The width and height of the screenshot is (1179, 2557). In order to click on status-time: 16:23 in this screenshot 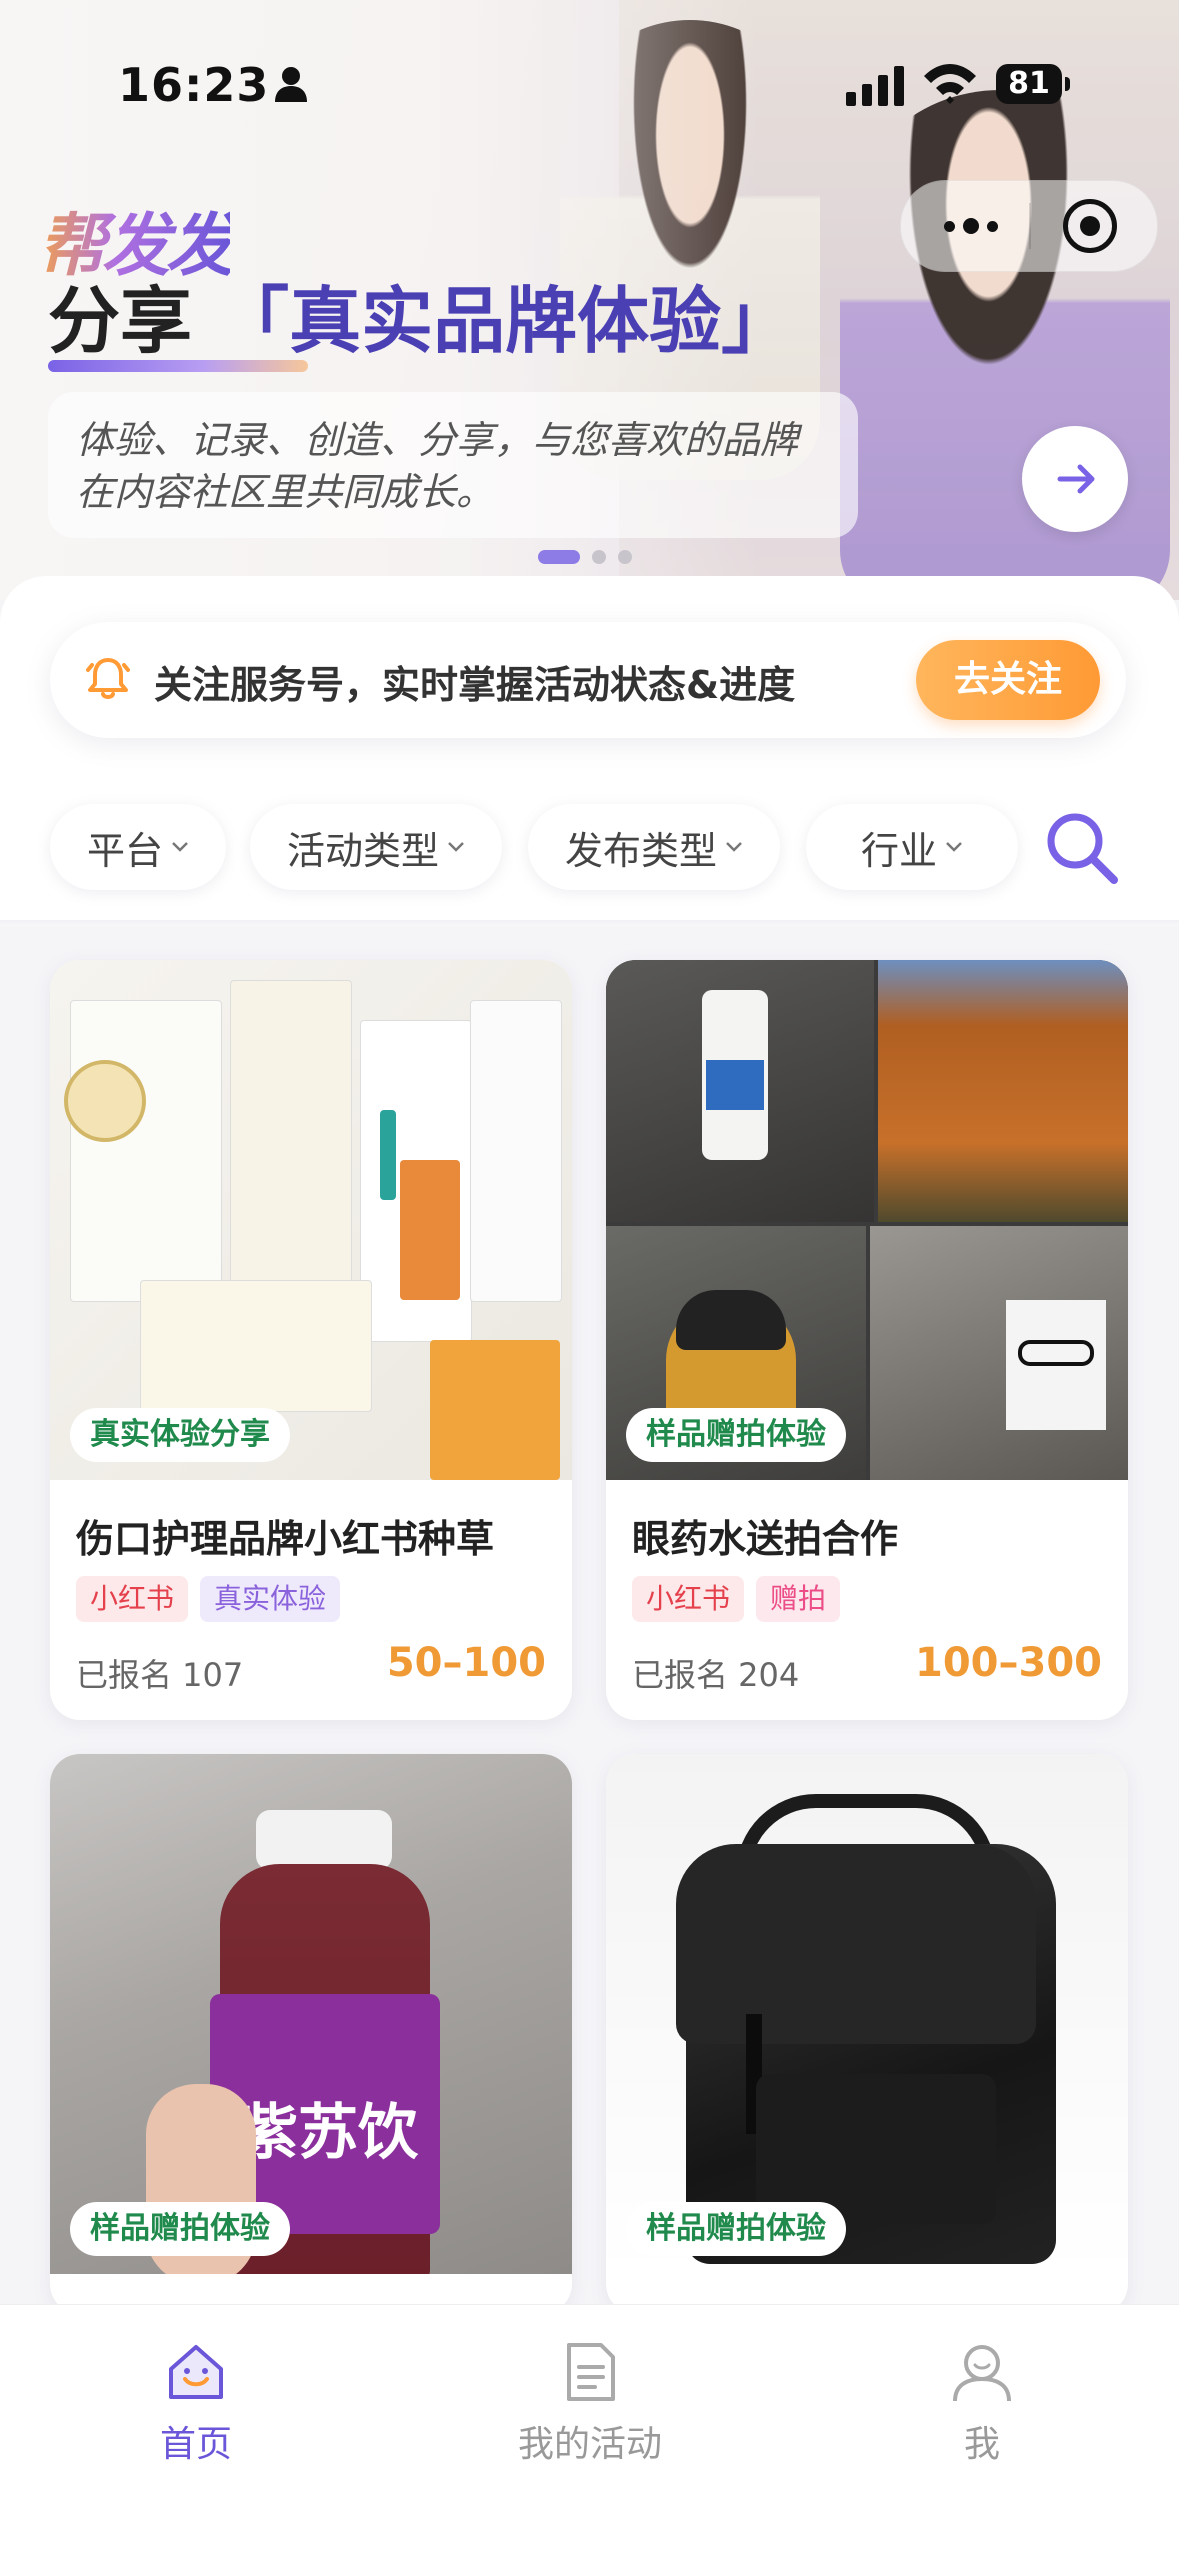, I will do `click(194, 85)`.